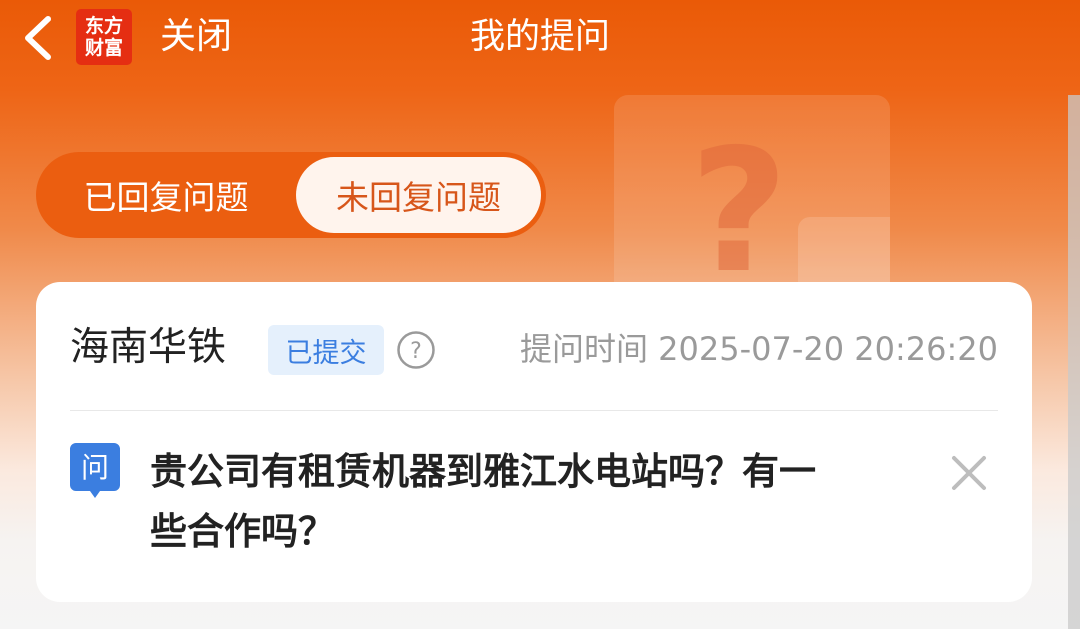 The image size is (1080, 629). I want to click on company-name: 海南华铁, so click(148, 348).